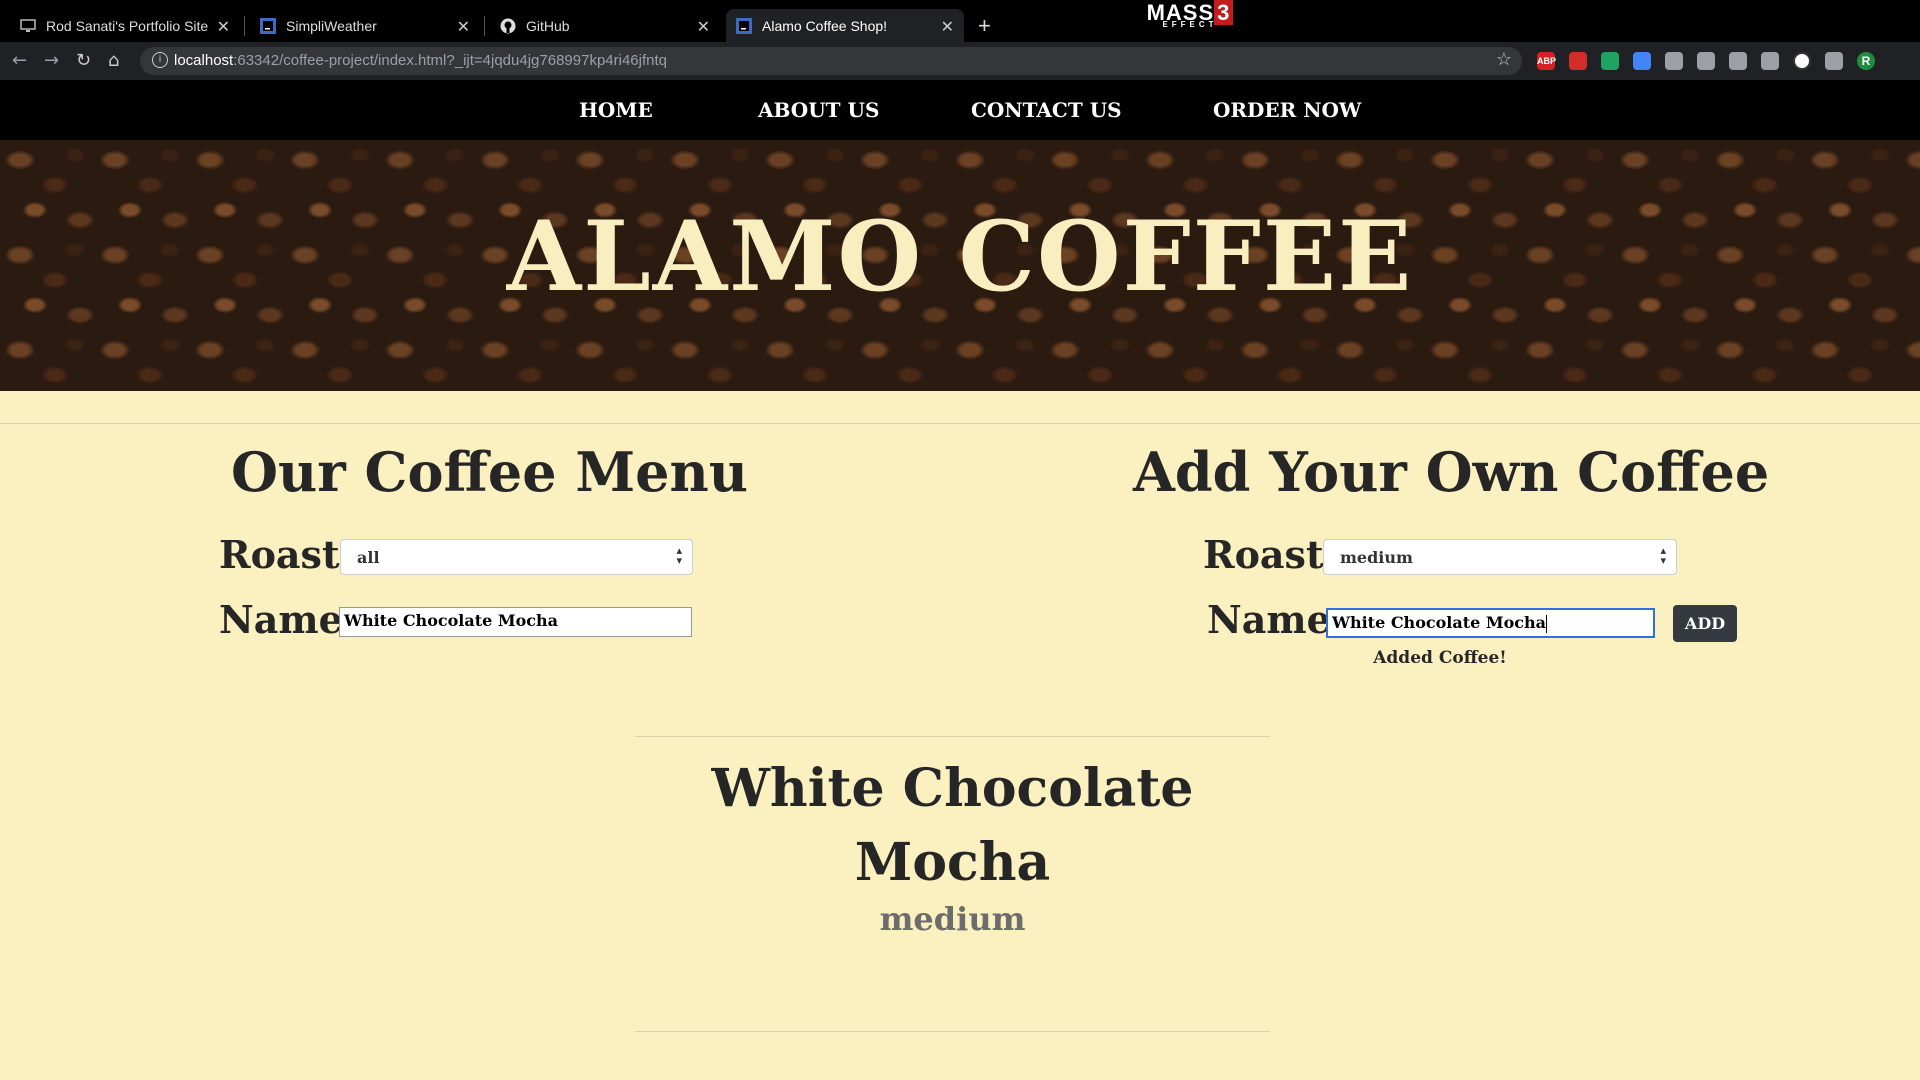 The width and height of the screenshot is (1920, 1080). I want to click on menu-name-label: Name, so click(281, 619).